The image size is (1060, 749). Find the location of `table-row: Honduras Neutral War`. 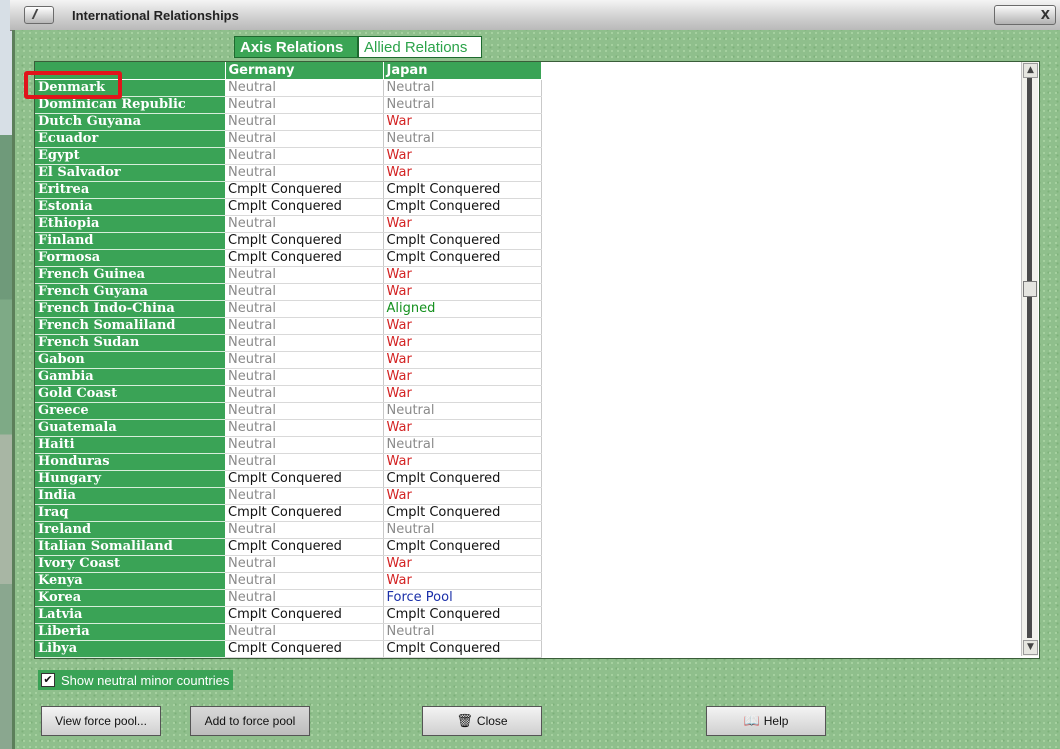

table-row: Honduras Neutral War is located at coordinates (288, 462).